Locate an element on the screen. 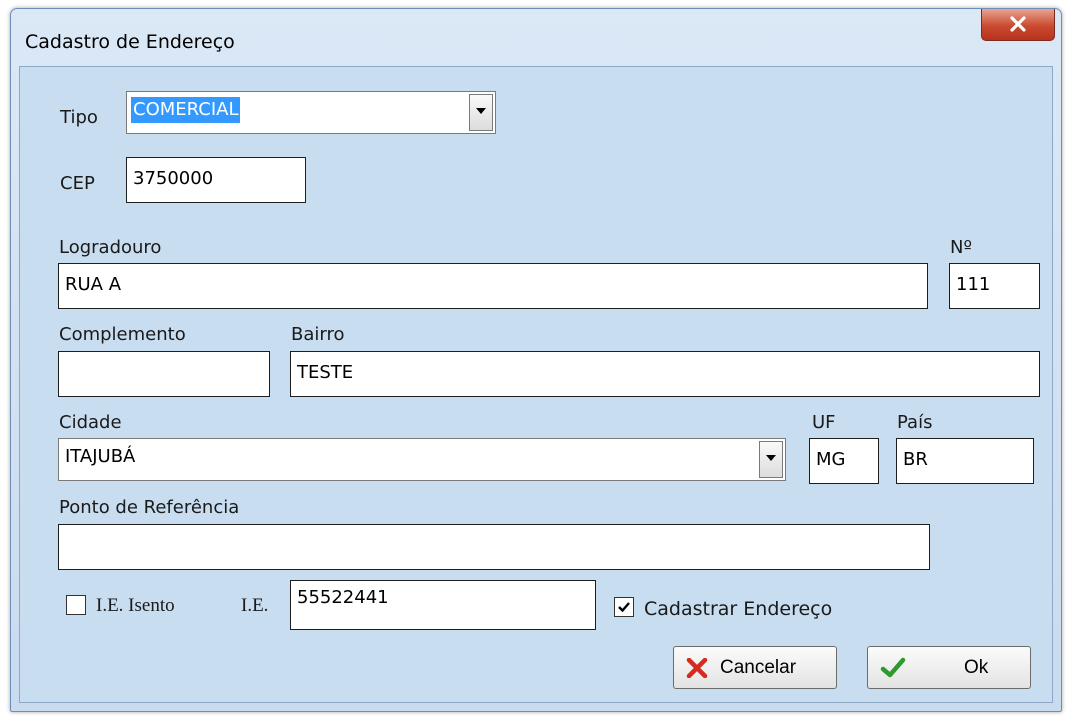 The width and height of the screenshot is (1073, 720). ie-isento-label: I.E. Isento is located at coordinates (135, 605).